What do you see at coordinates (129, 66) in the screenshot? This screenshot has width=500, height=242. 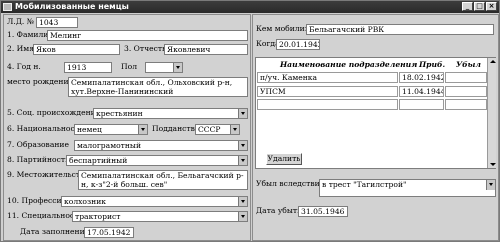 I see `sex-label: Пол` at bounding box center [129, 66].